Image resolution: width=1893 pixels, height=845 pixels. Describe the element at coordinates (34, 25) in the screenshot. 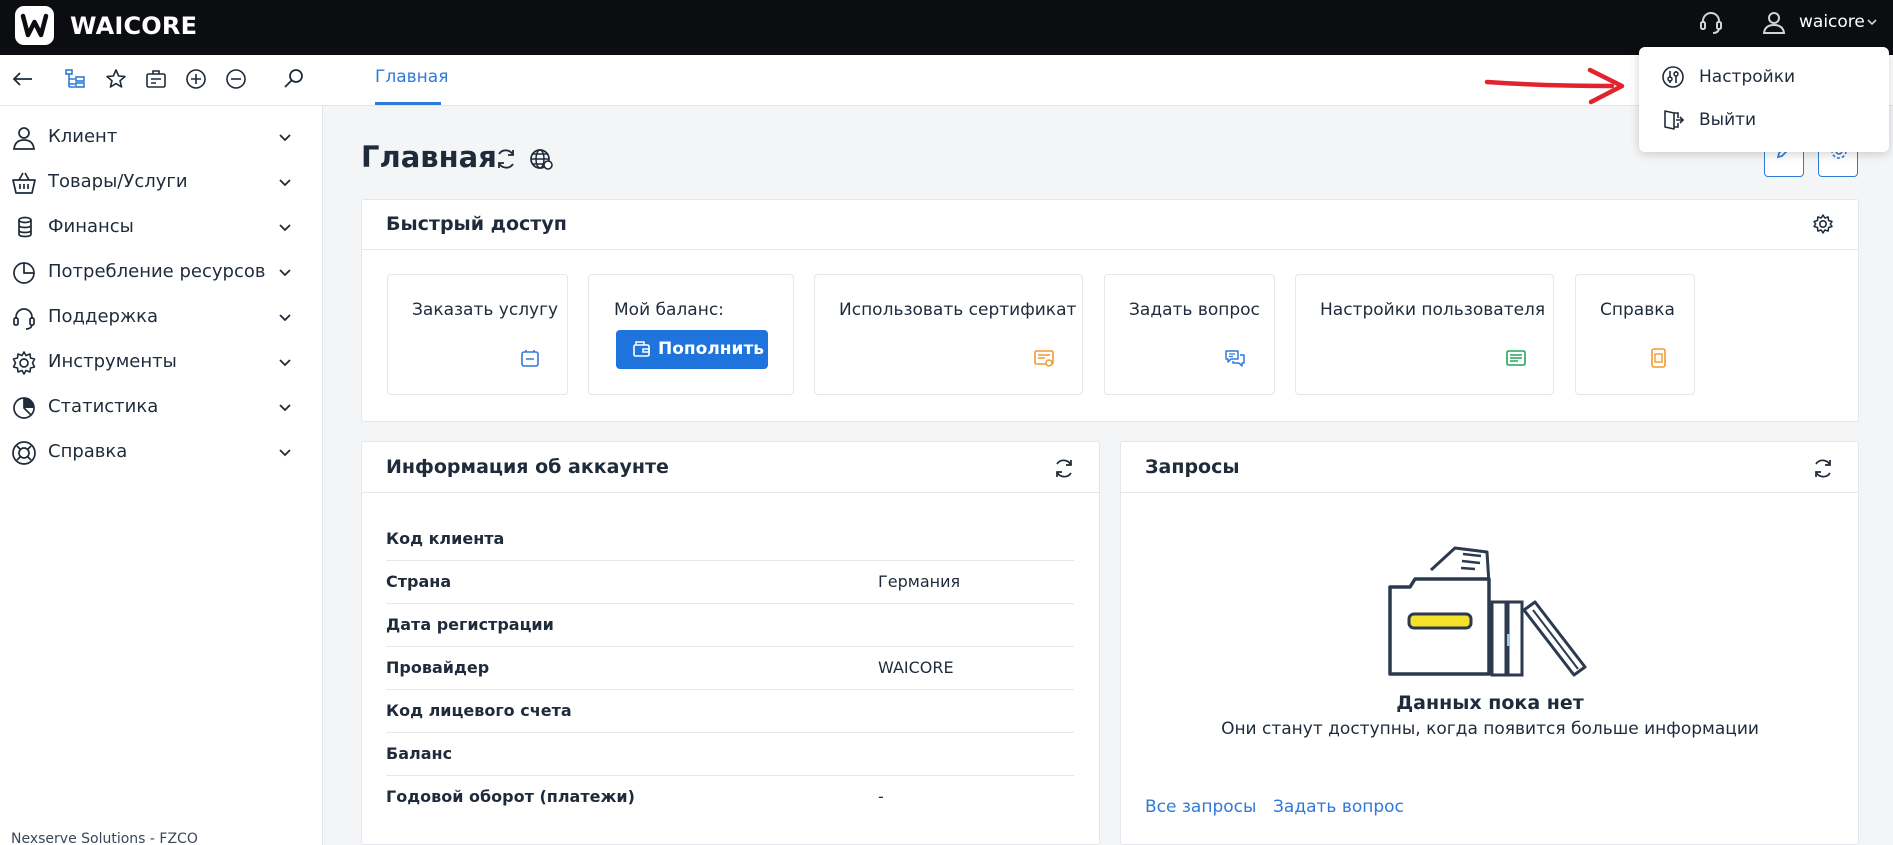

I see `logo-icon` at that location.